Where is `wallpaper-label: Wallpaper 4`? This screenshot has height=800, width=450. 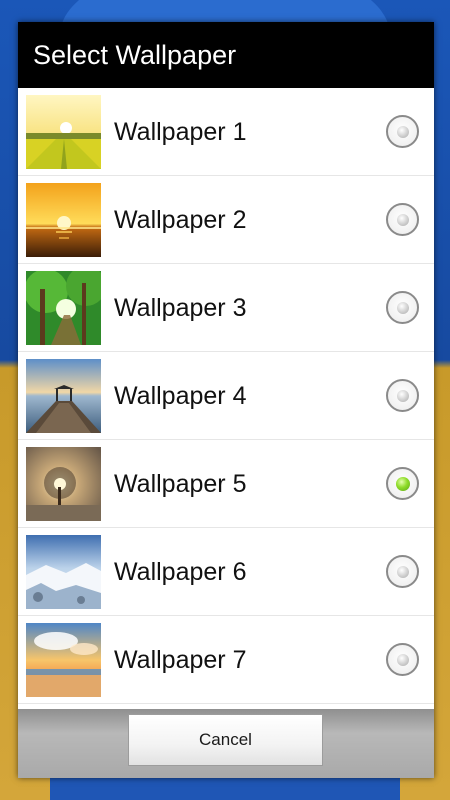 wallpaper-label: Wallpaper 4 is located at coordinates (180, 396).